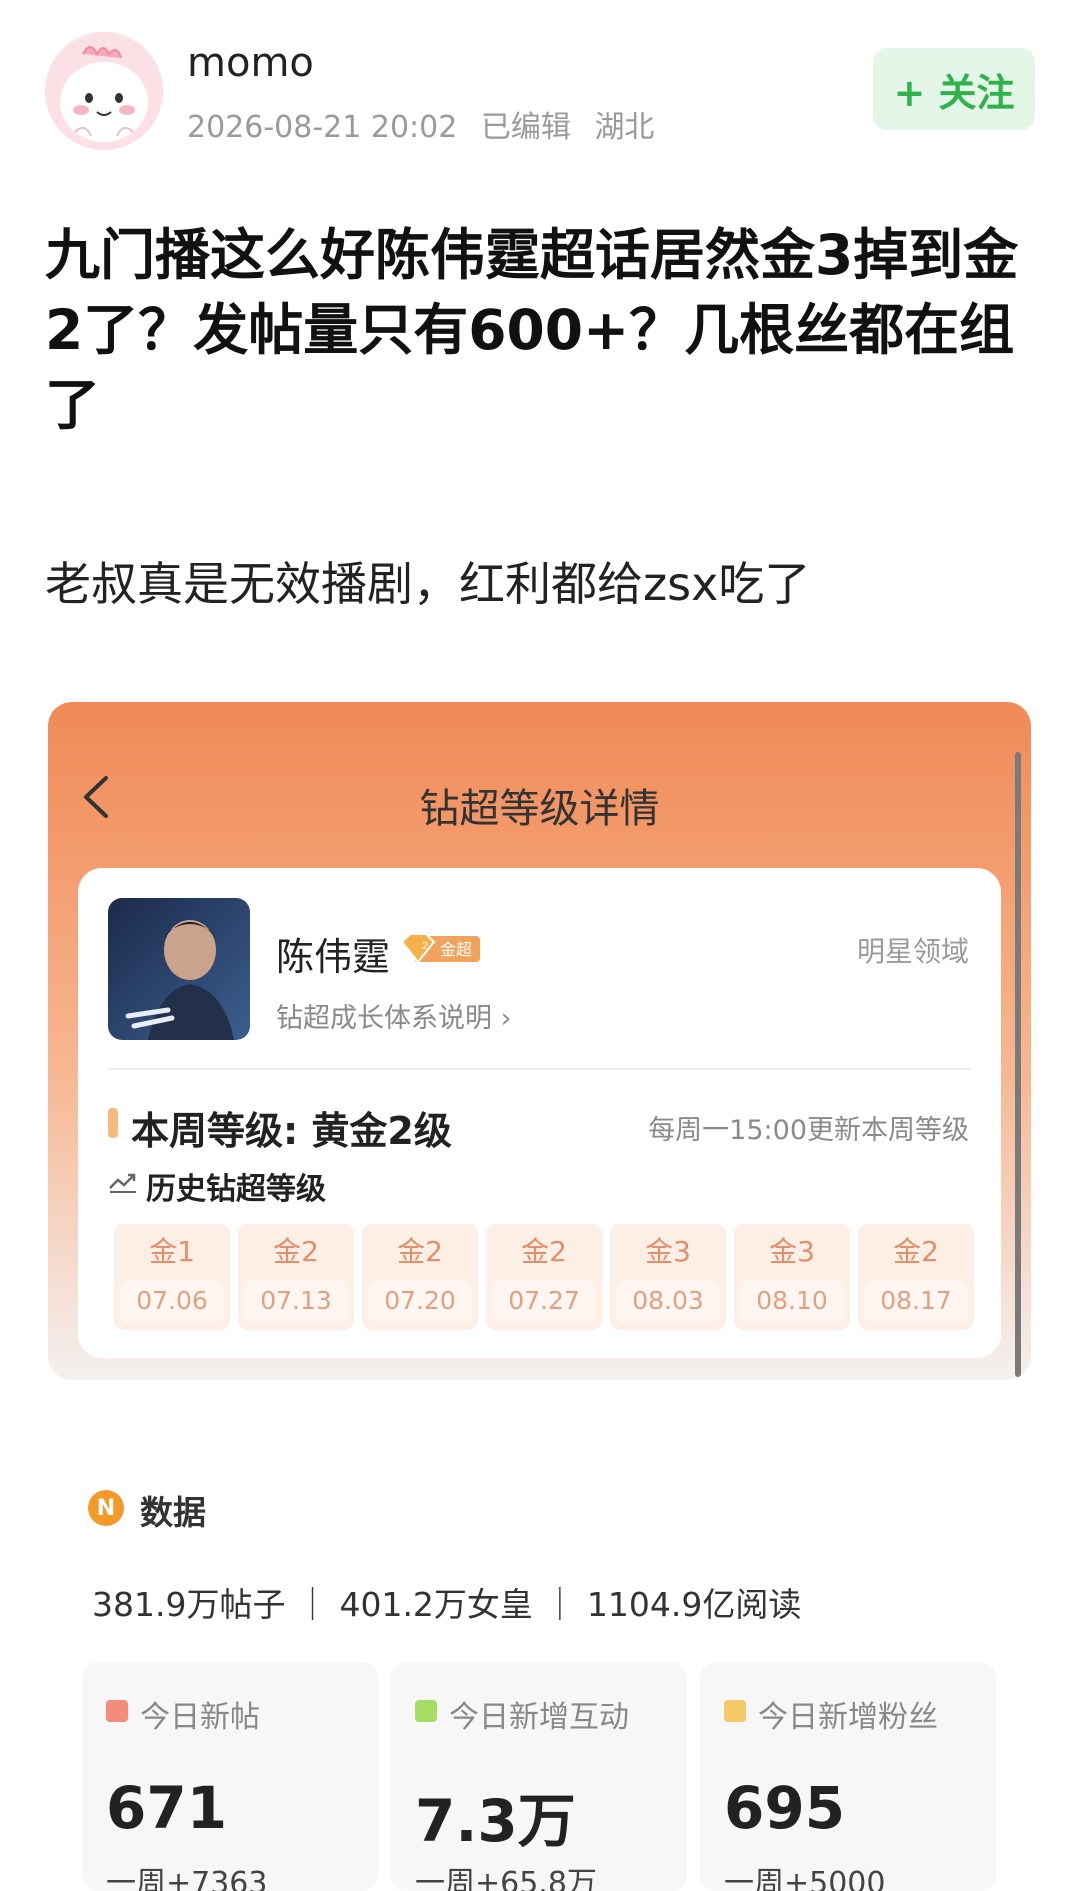  Describe the element at coordinates (954, 89) in the screenshot. I see `follow-button: + 关注` at that location.